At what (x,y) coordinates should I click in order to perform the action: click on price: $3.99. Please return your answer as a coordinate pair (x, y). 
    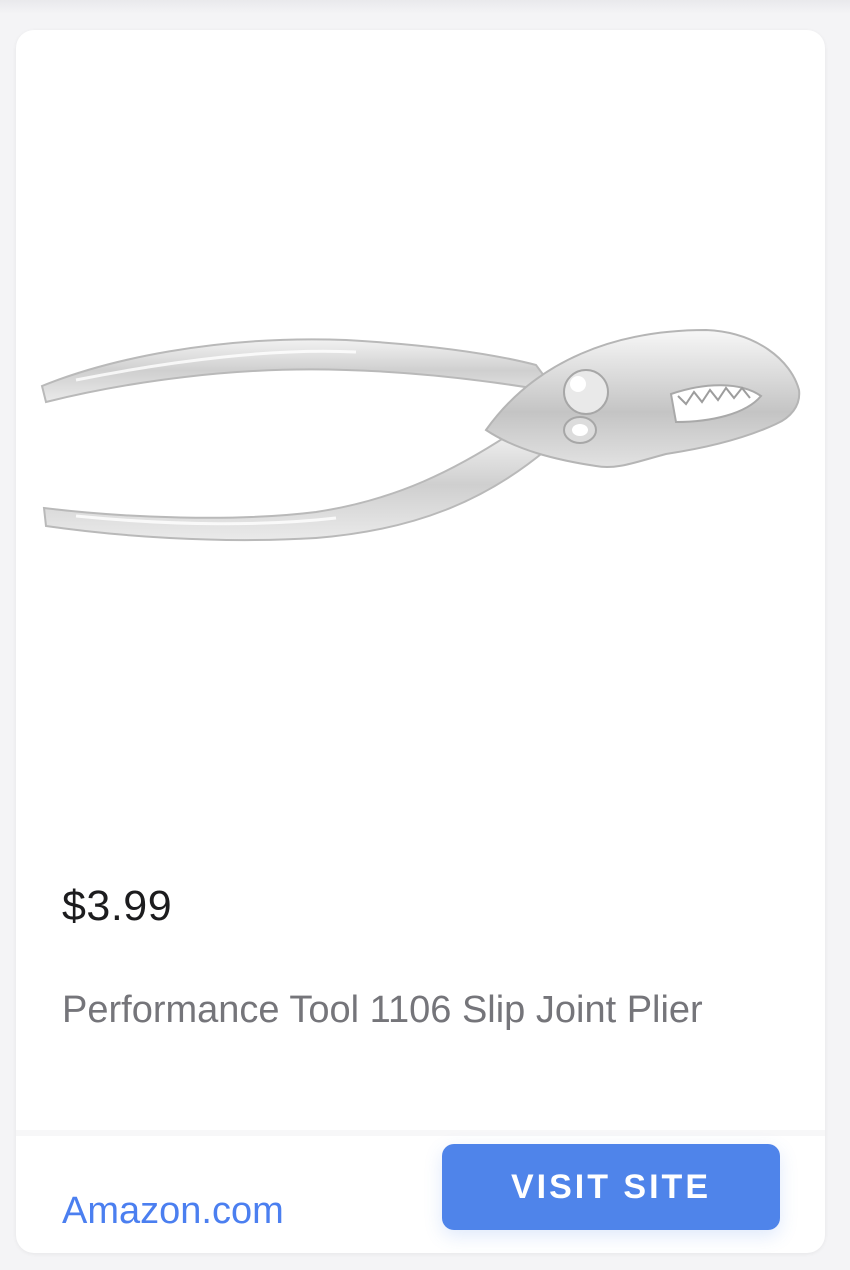
    Looking at the image, I should click on (117, 906).